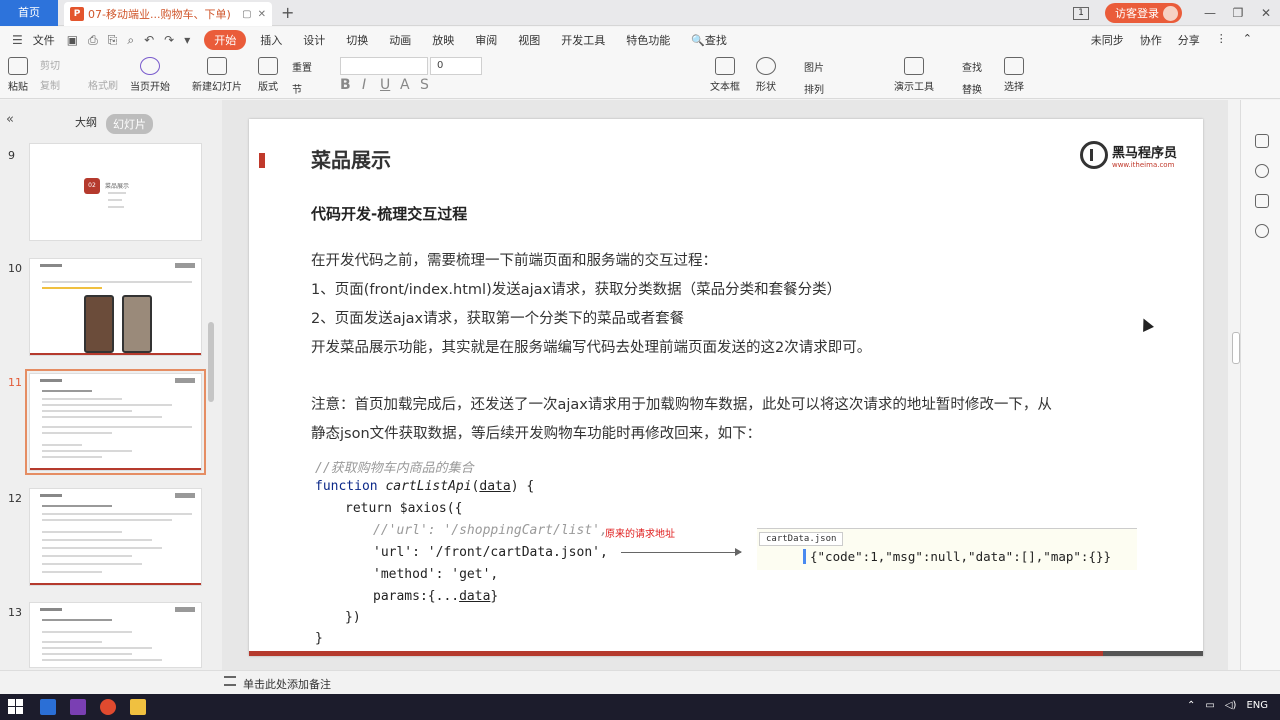 The height and width of the screenshot is (720, 1280). What do you see at coordinates (44, 40) in the screenshot?
I see `menu-file: 文件` at bounding box center [44, 40].